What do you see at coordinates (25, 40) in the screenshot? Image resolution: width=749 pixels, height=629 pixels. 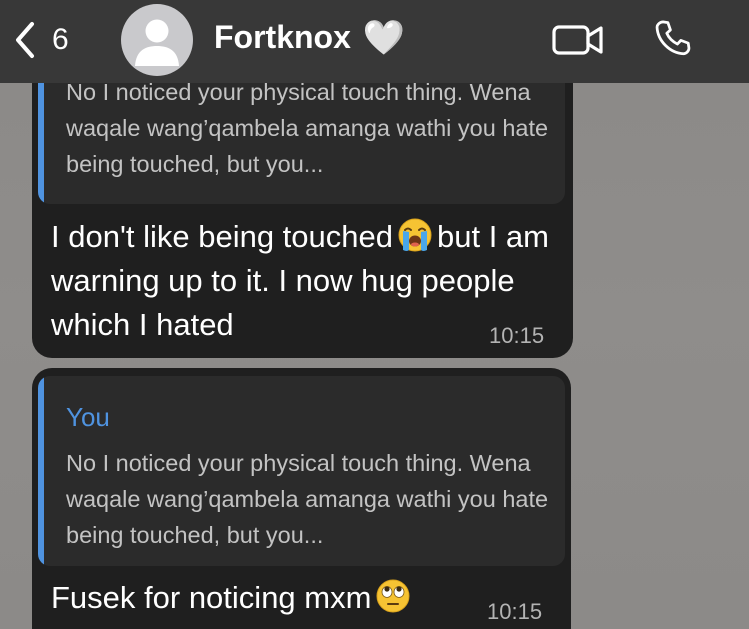 I see `chevron-left-icon` at bounding box center [25, 40].